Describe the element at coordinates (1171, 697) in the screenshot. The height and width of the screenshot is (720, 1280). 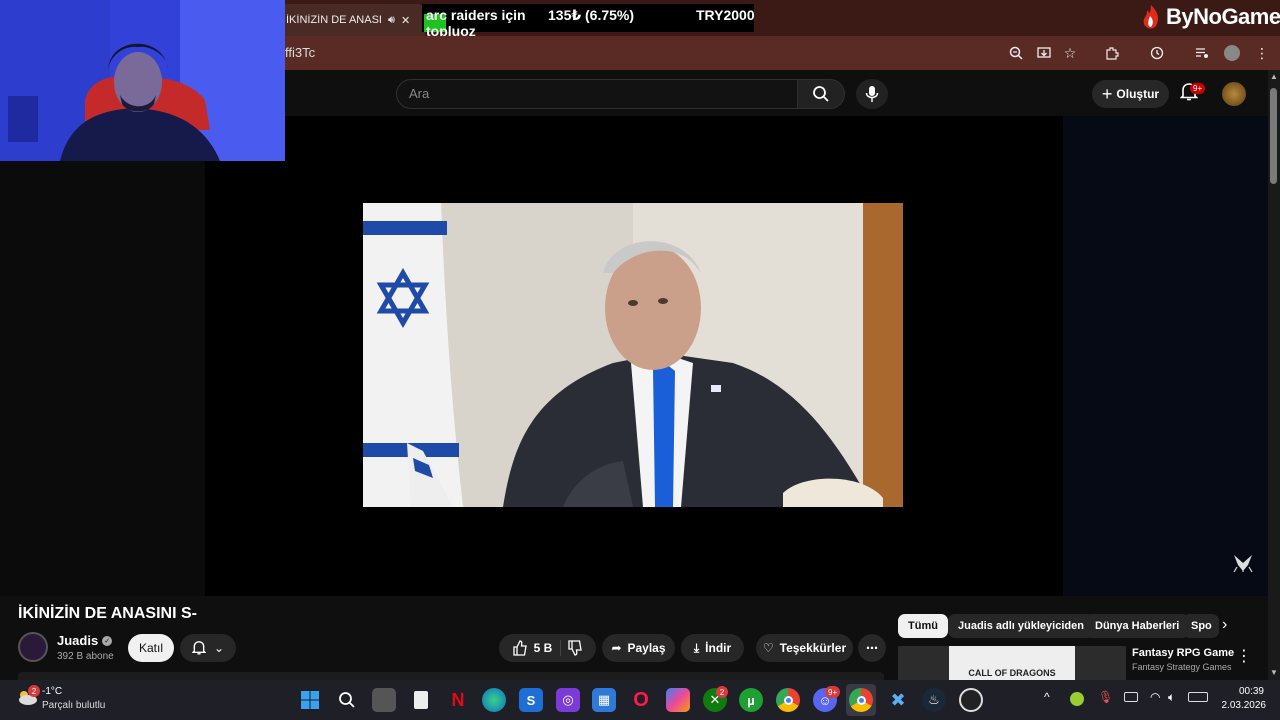
I see `volume-icon: 🔈︎` at that location.